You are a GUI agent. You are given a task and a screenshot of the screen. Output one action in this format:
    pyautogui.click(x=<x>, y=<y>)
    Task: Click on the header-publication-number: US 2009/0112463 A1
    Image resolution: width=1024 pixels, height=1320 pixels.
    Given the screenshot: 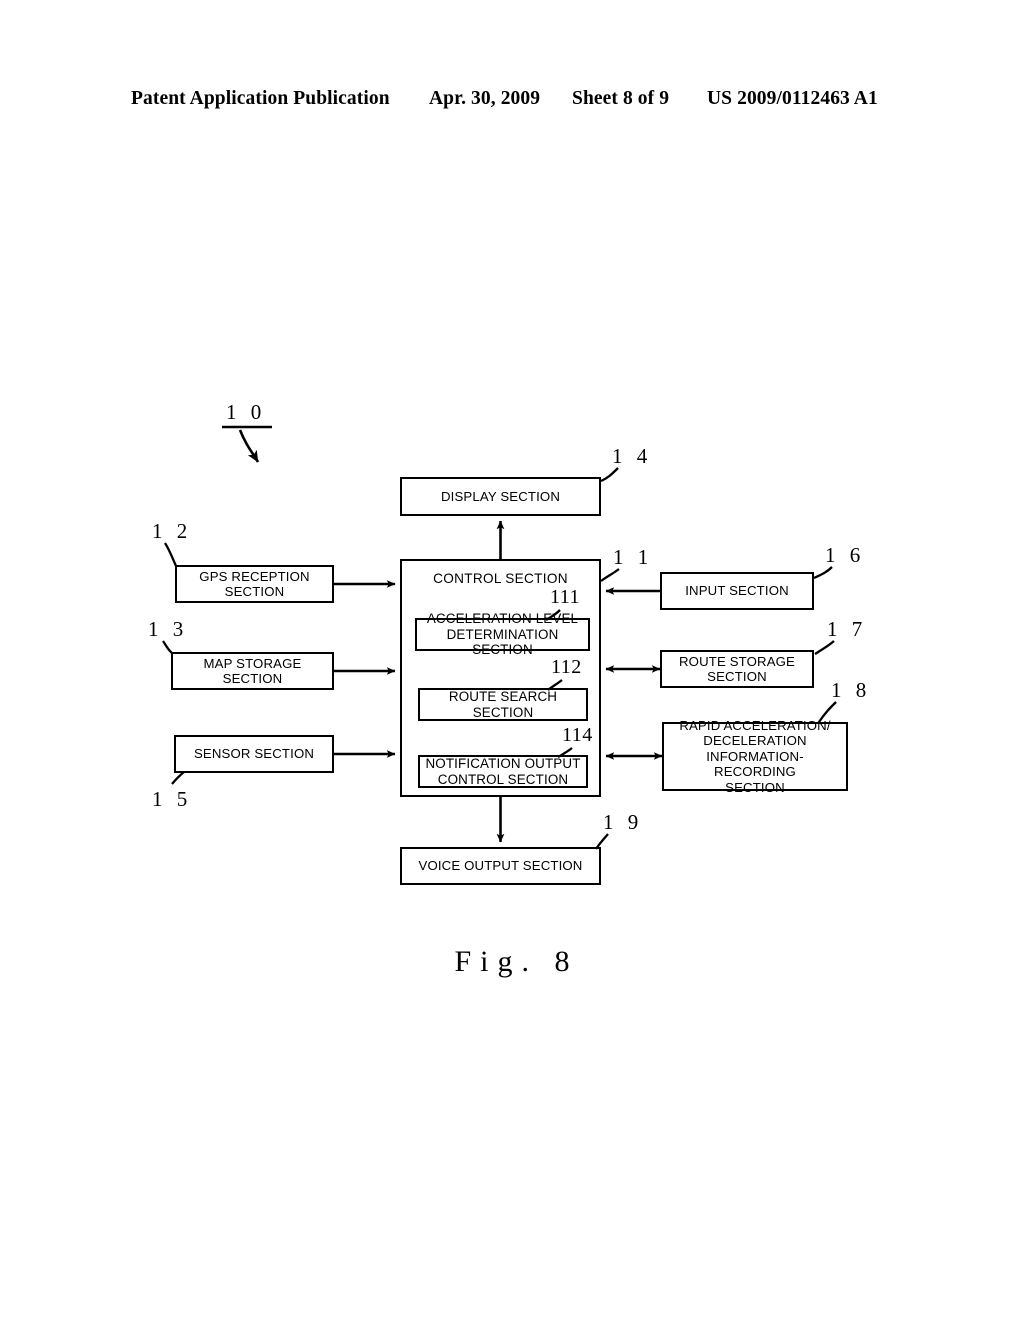 What is the action you would take?
    pyautogui.click(x=792, y=98)
    